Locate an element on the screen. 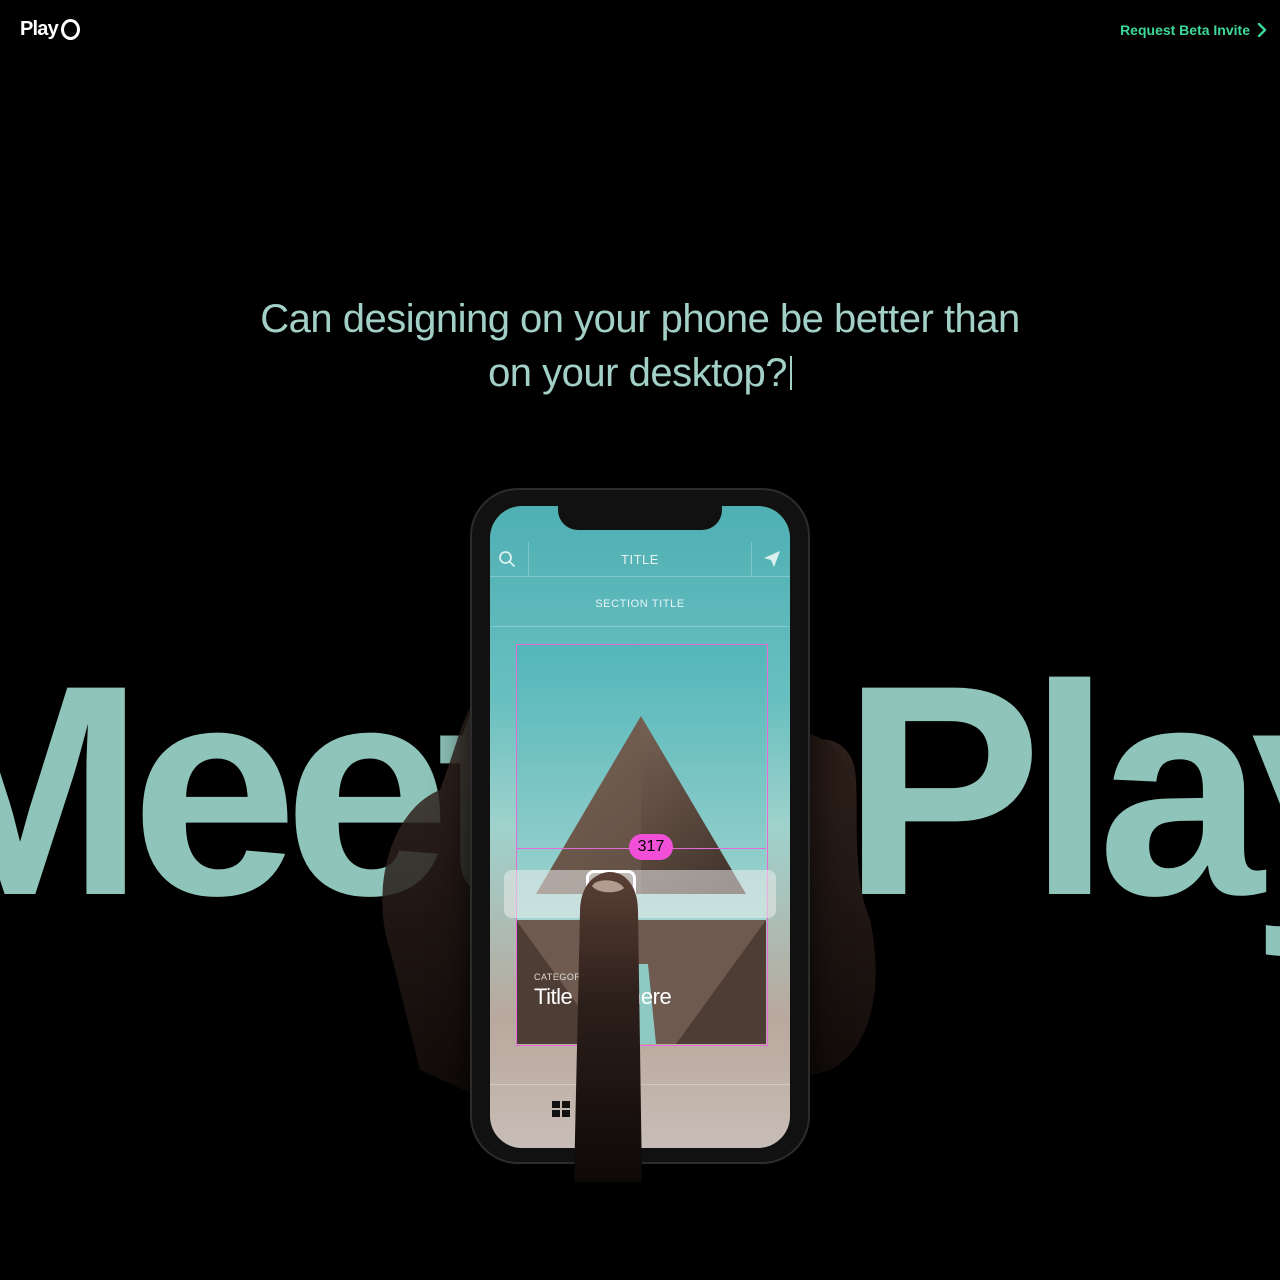  phone-notch is located at coordinates (640, 518).